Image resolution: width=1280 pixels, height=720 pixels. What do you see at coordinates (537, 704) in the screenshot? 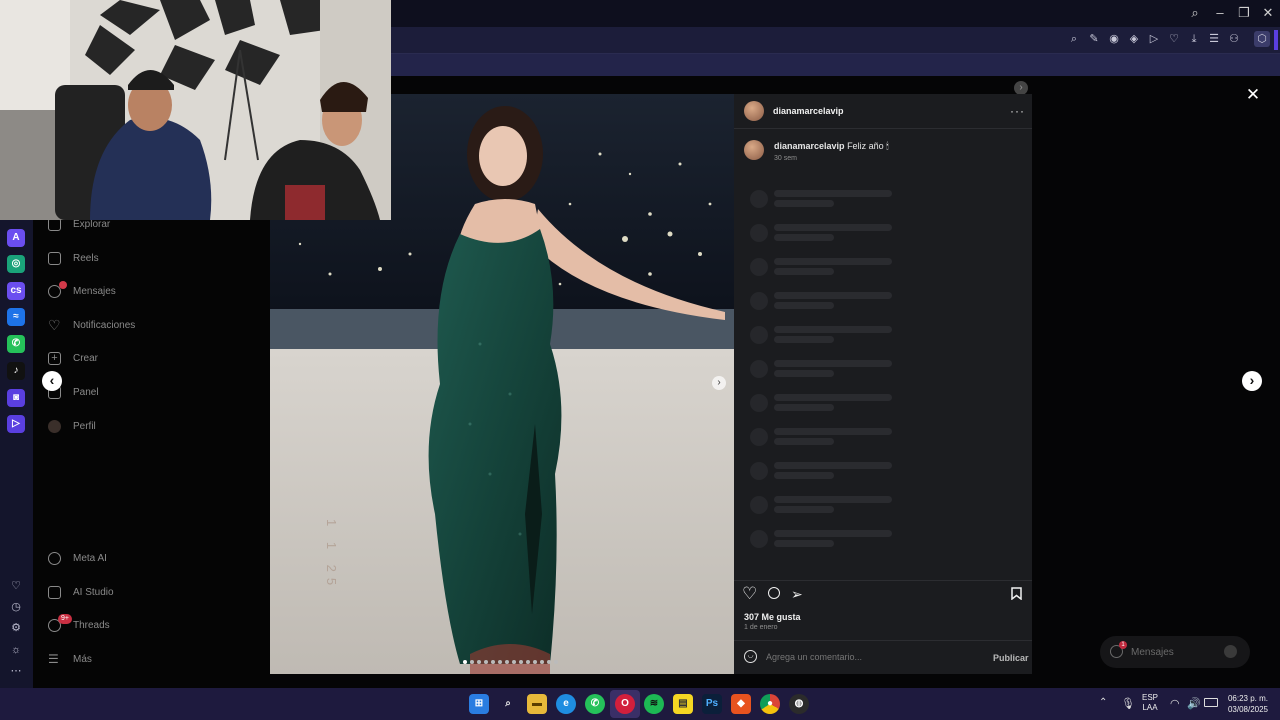
I see `file-explorer-icon: ▬` at bounding box center [537, 704].